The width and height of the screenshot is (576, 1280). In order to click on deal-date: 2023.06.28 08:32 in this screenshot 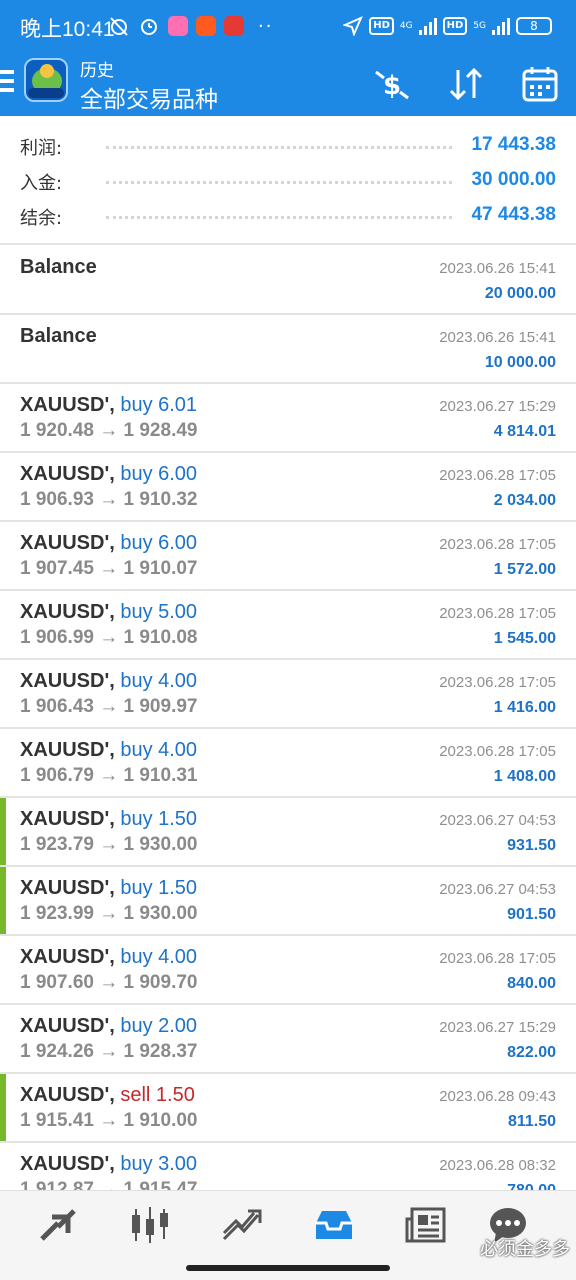, I will do `click(497, 1165)`.